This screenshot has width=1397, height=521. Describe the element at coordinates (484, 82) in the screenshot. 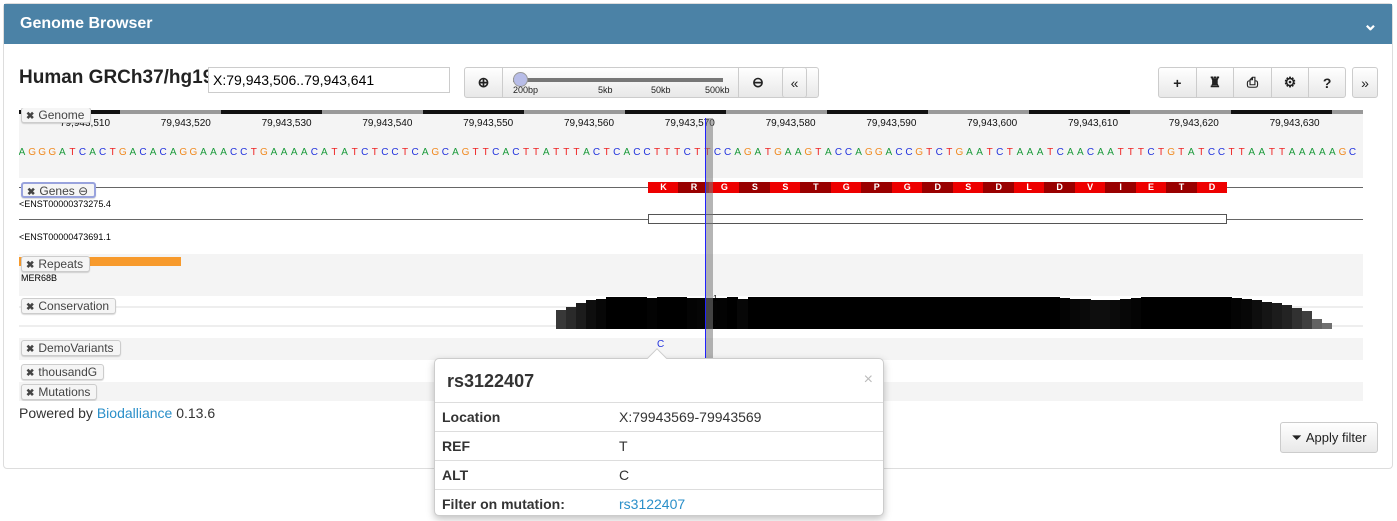

I see `zoom-in-icon: ⊕` at that location.